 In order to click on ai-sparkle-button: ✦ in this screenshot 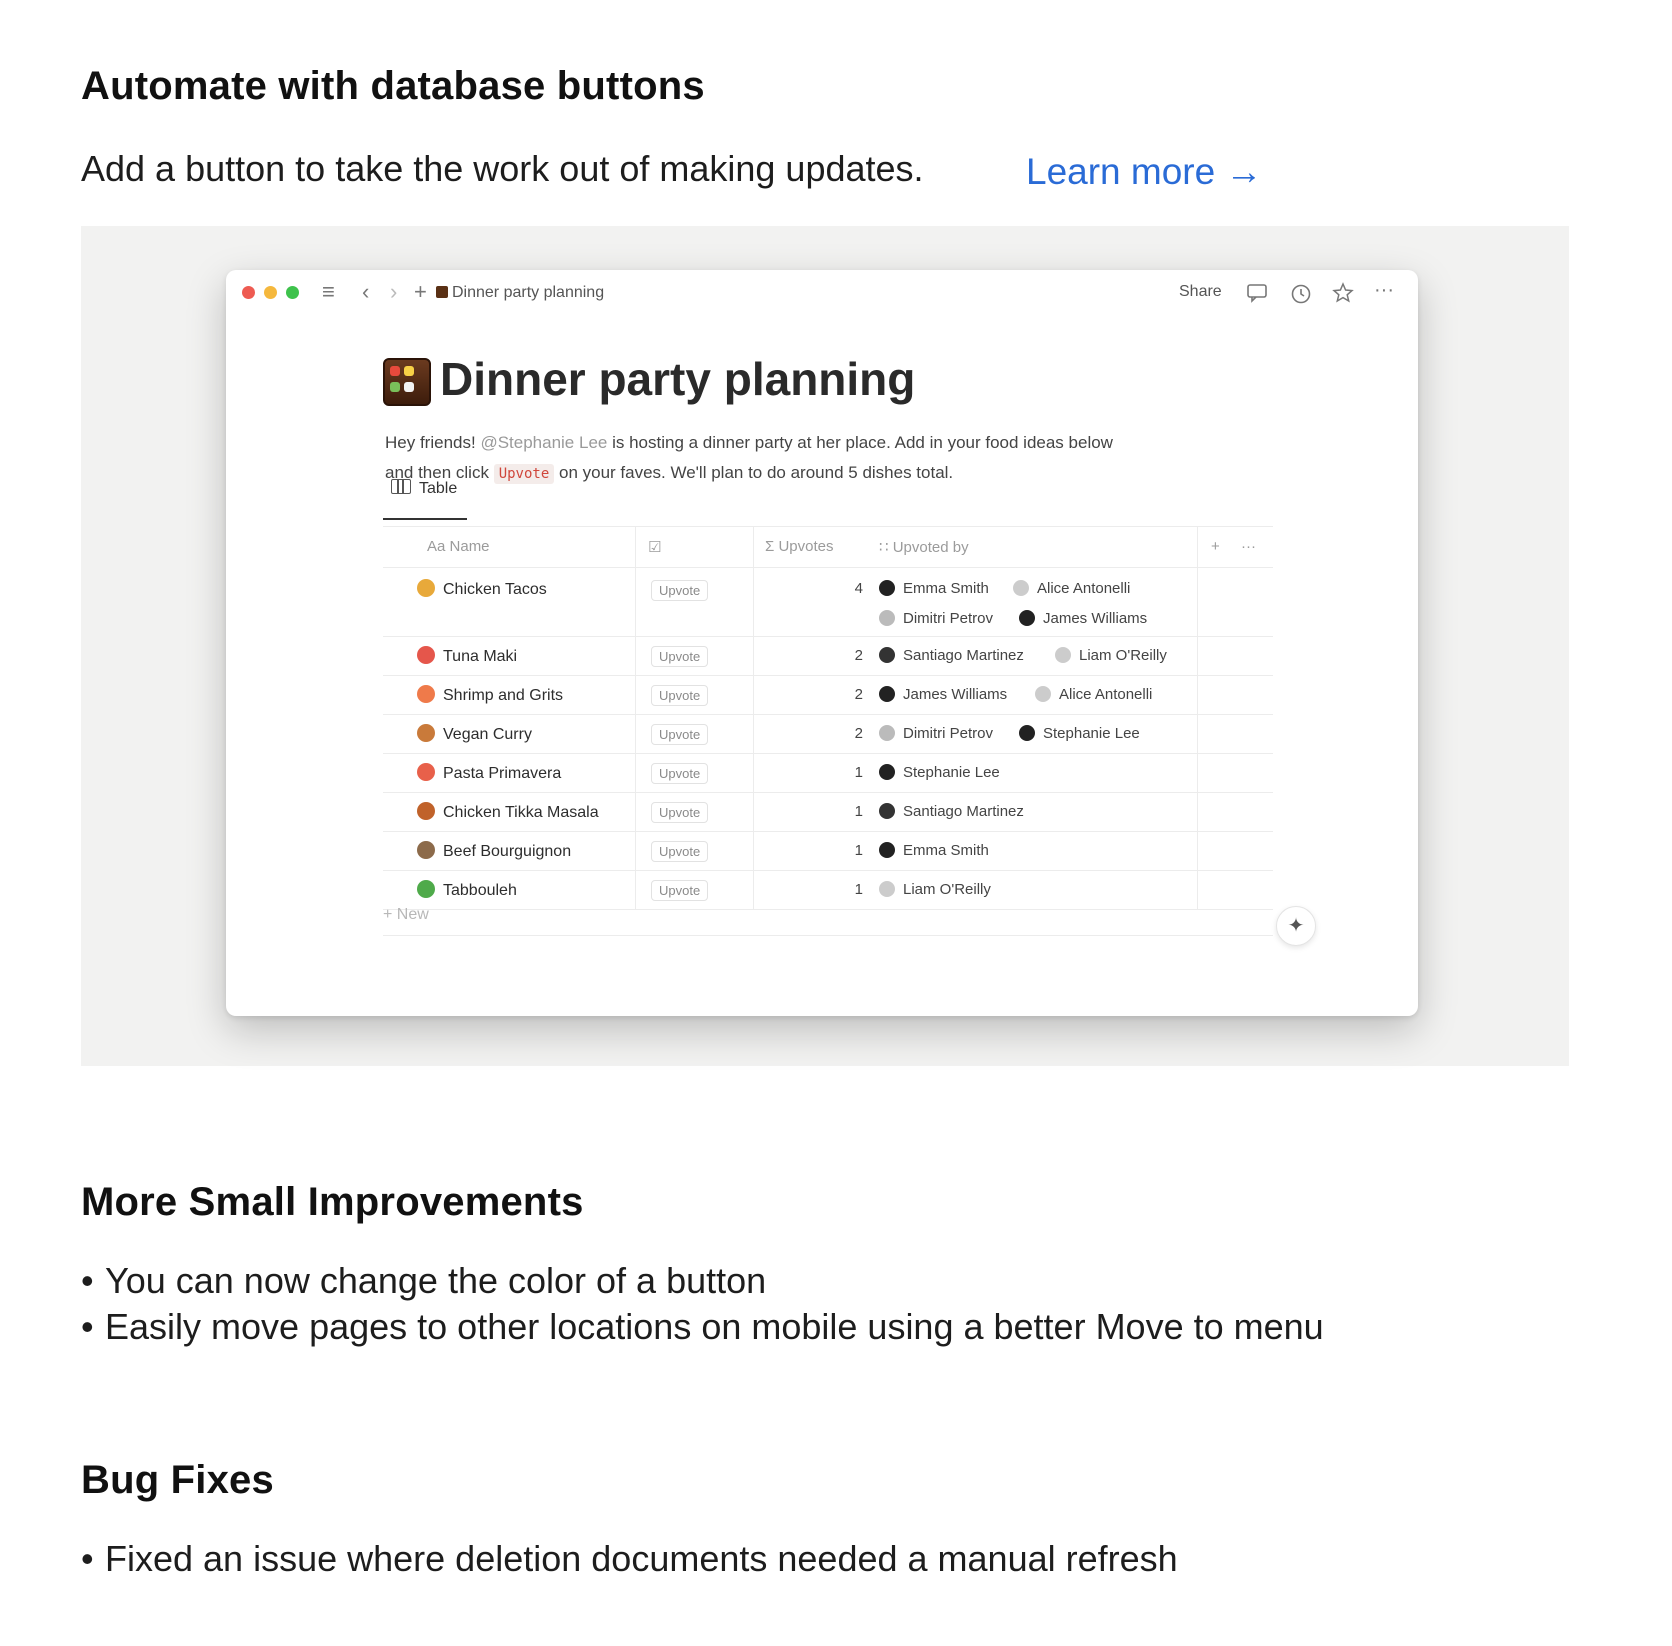, I will do `click(1296, 926)`.